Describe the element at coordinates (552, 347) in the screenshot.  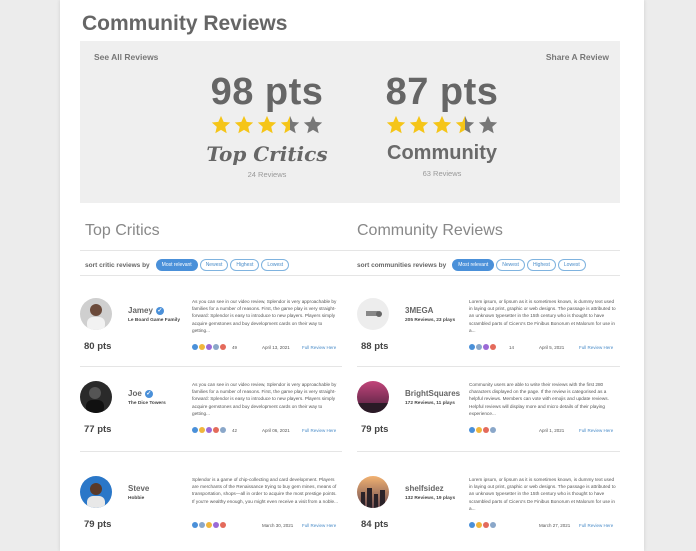
I see `review-date: April 5, 2021` at that location.